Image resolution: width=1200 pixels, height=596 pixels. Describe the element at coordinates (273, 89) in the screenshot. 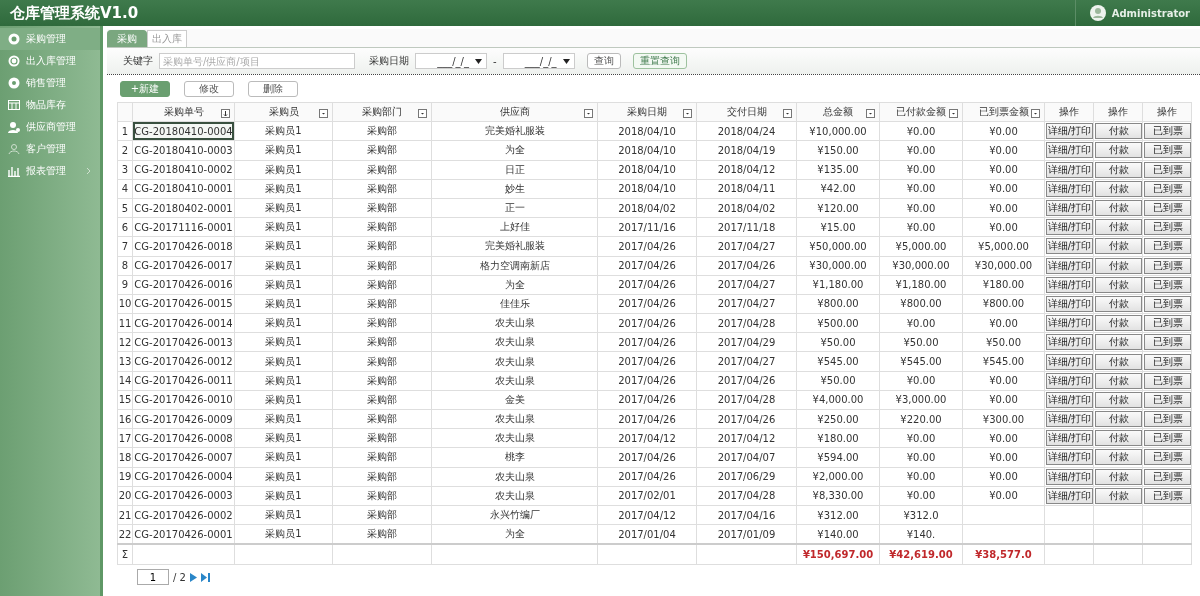

I see `toolbar-button: 删除` at that location.